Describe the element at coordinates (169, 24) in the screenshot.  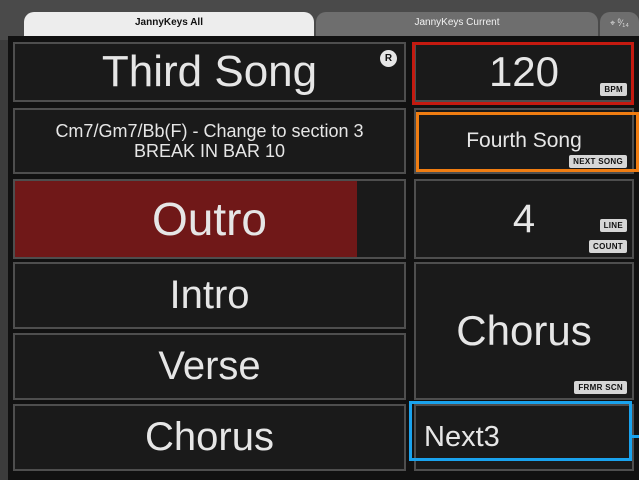
I see `tab-jannykeys-all: JannyKeys All` at that location.